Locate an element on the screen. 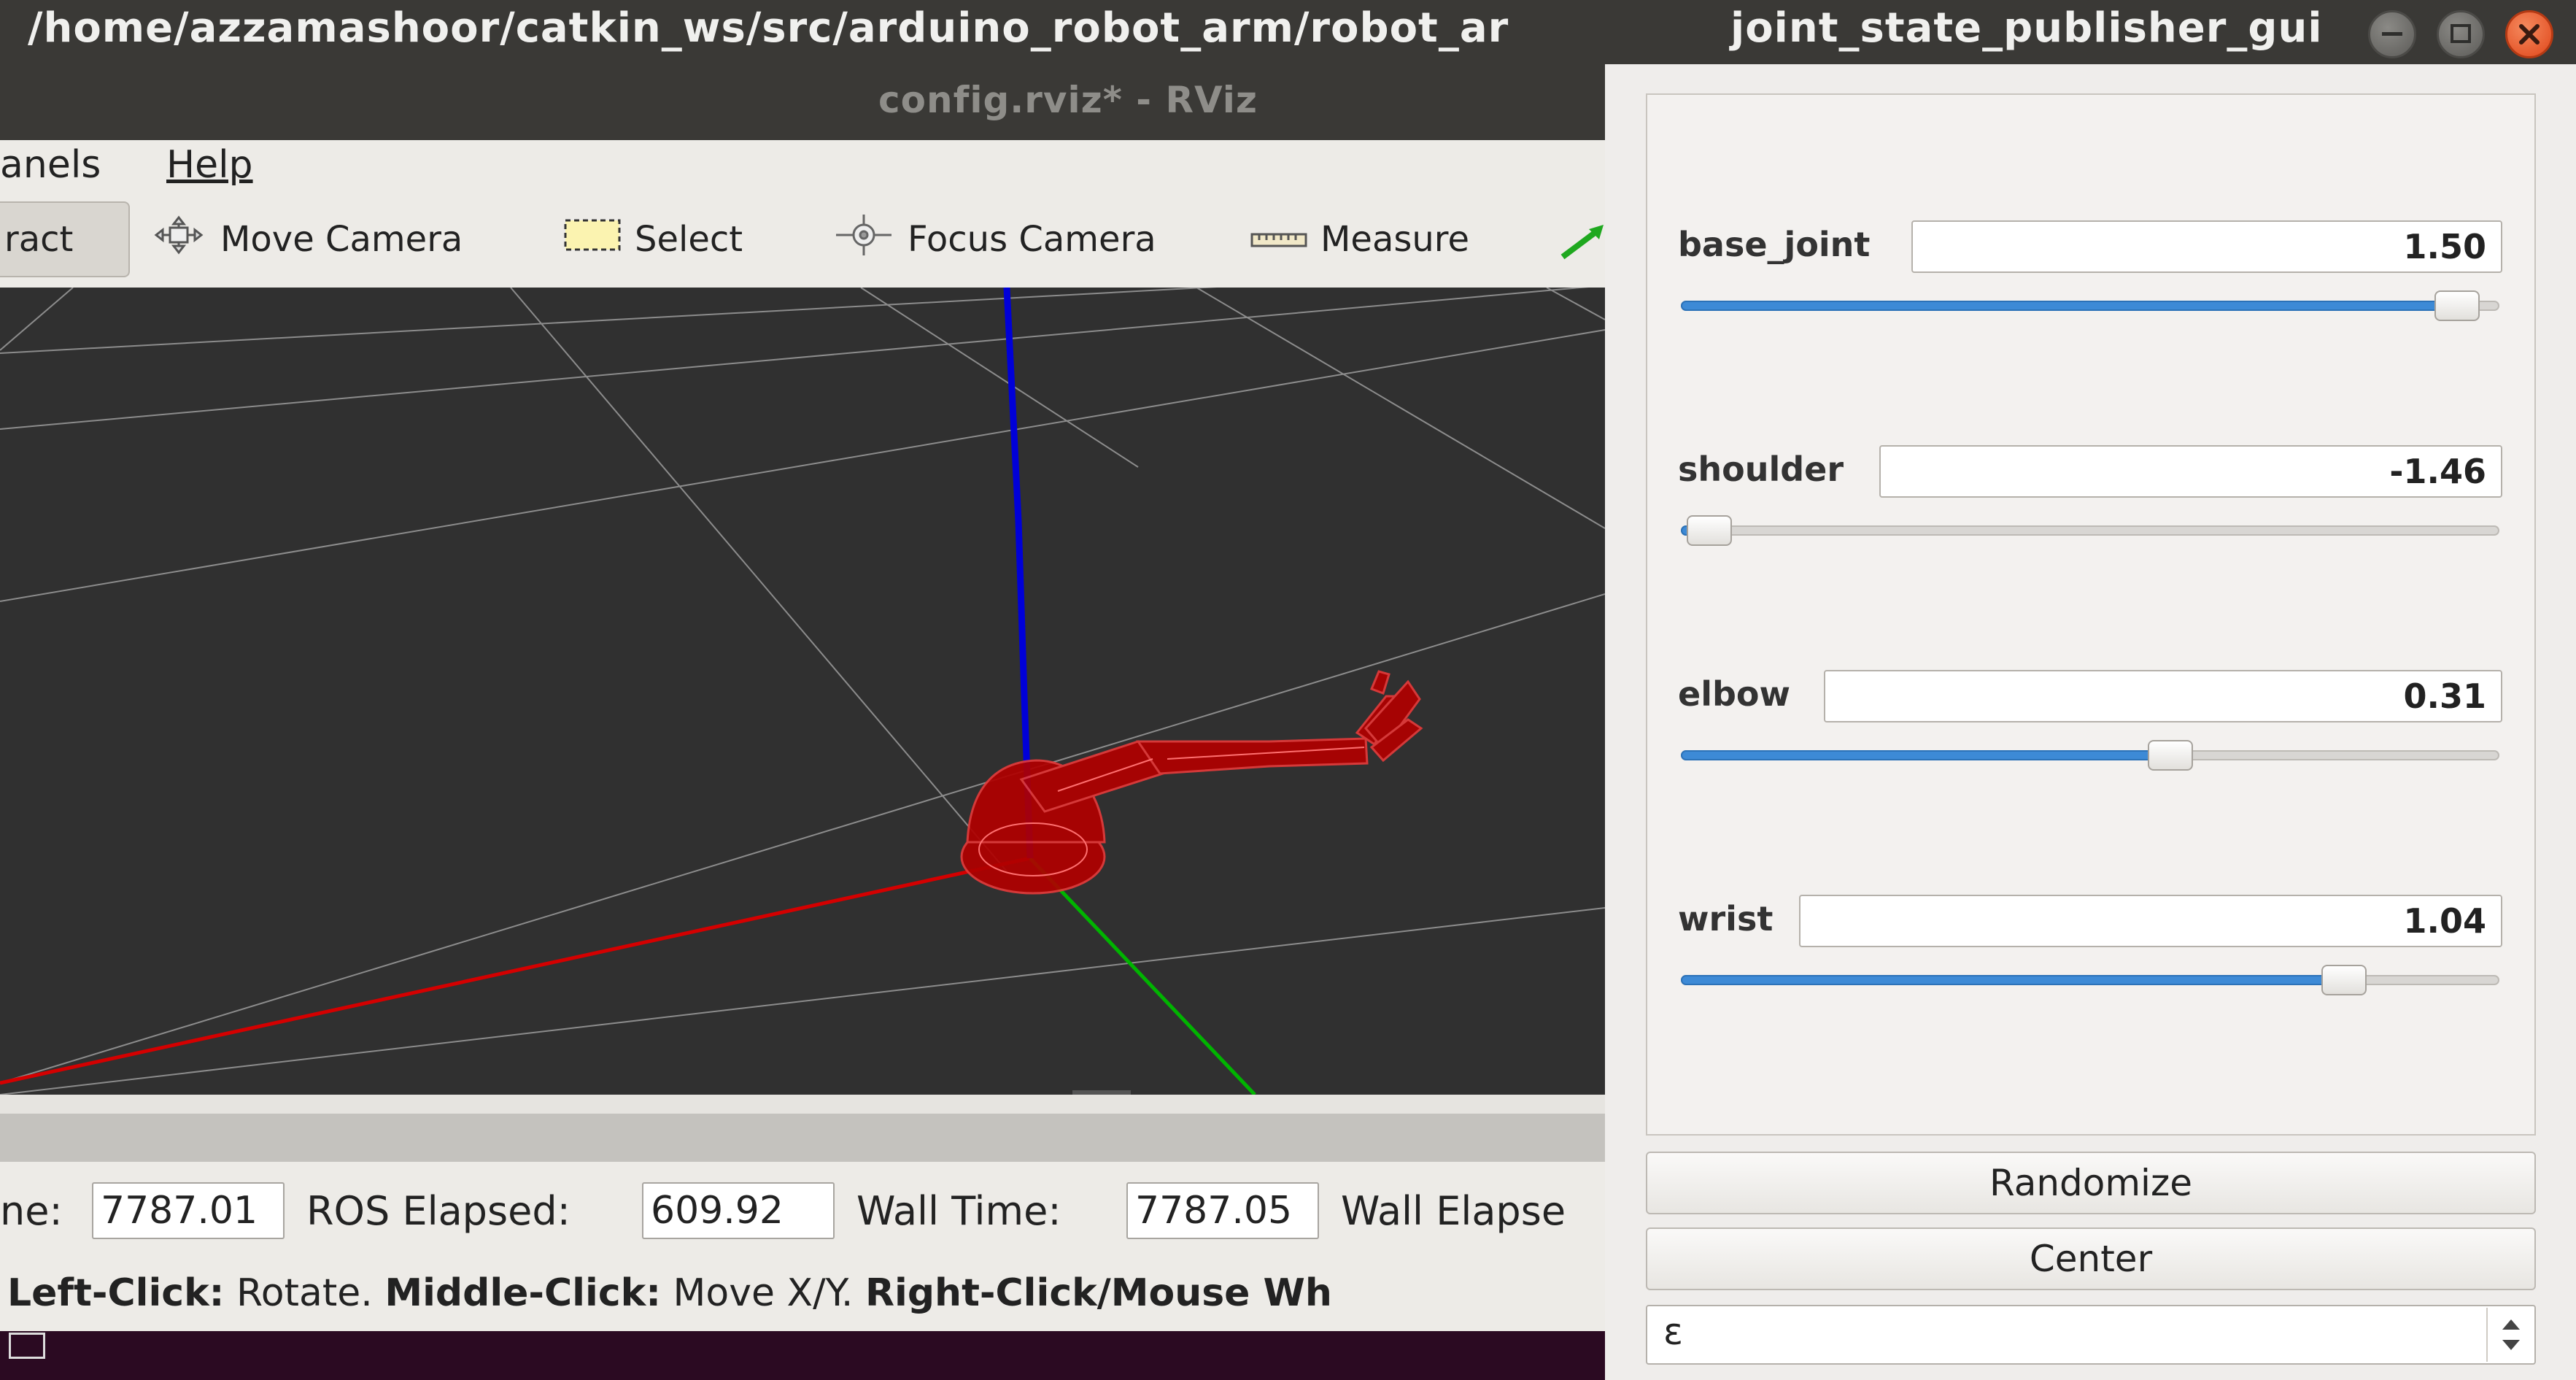  menu-help: Help is located at coordinates (209, 165).